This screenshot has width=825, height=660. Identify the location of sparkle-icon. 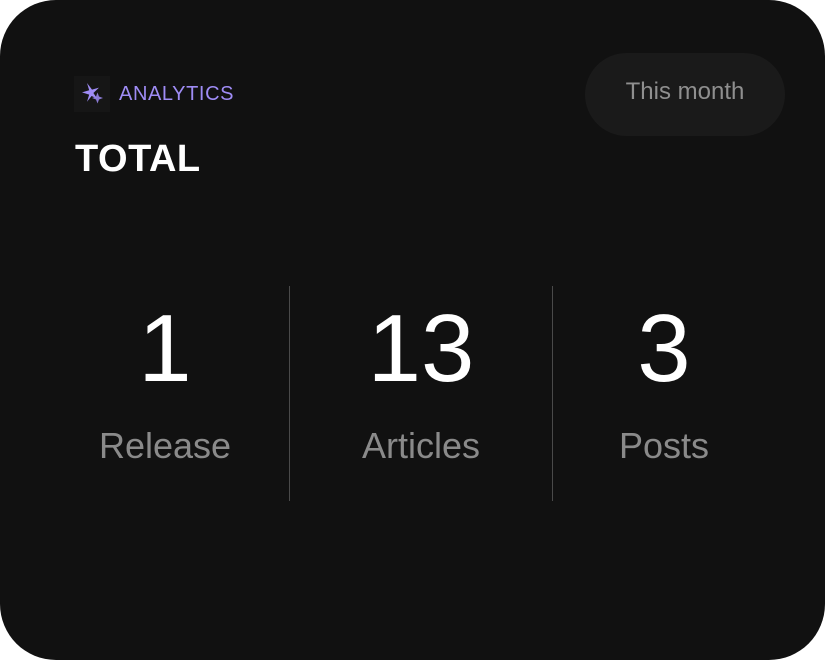
(92, 94).